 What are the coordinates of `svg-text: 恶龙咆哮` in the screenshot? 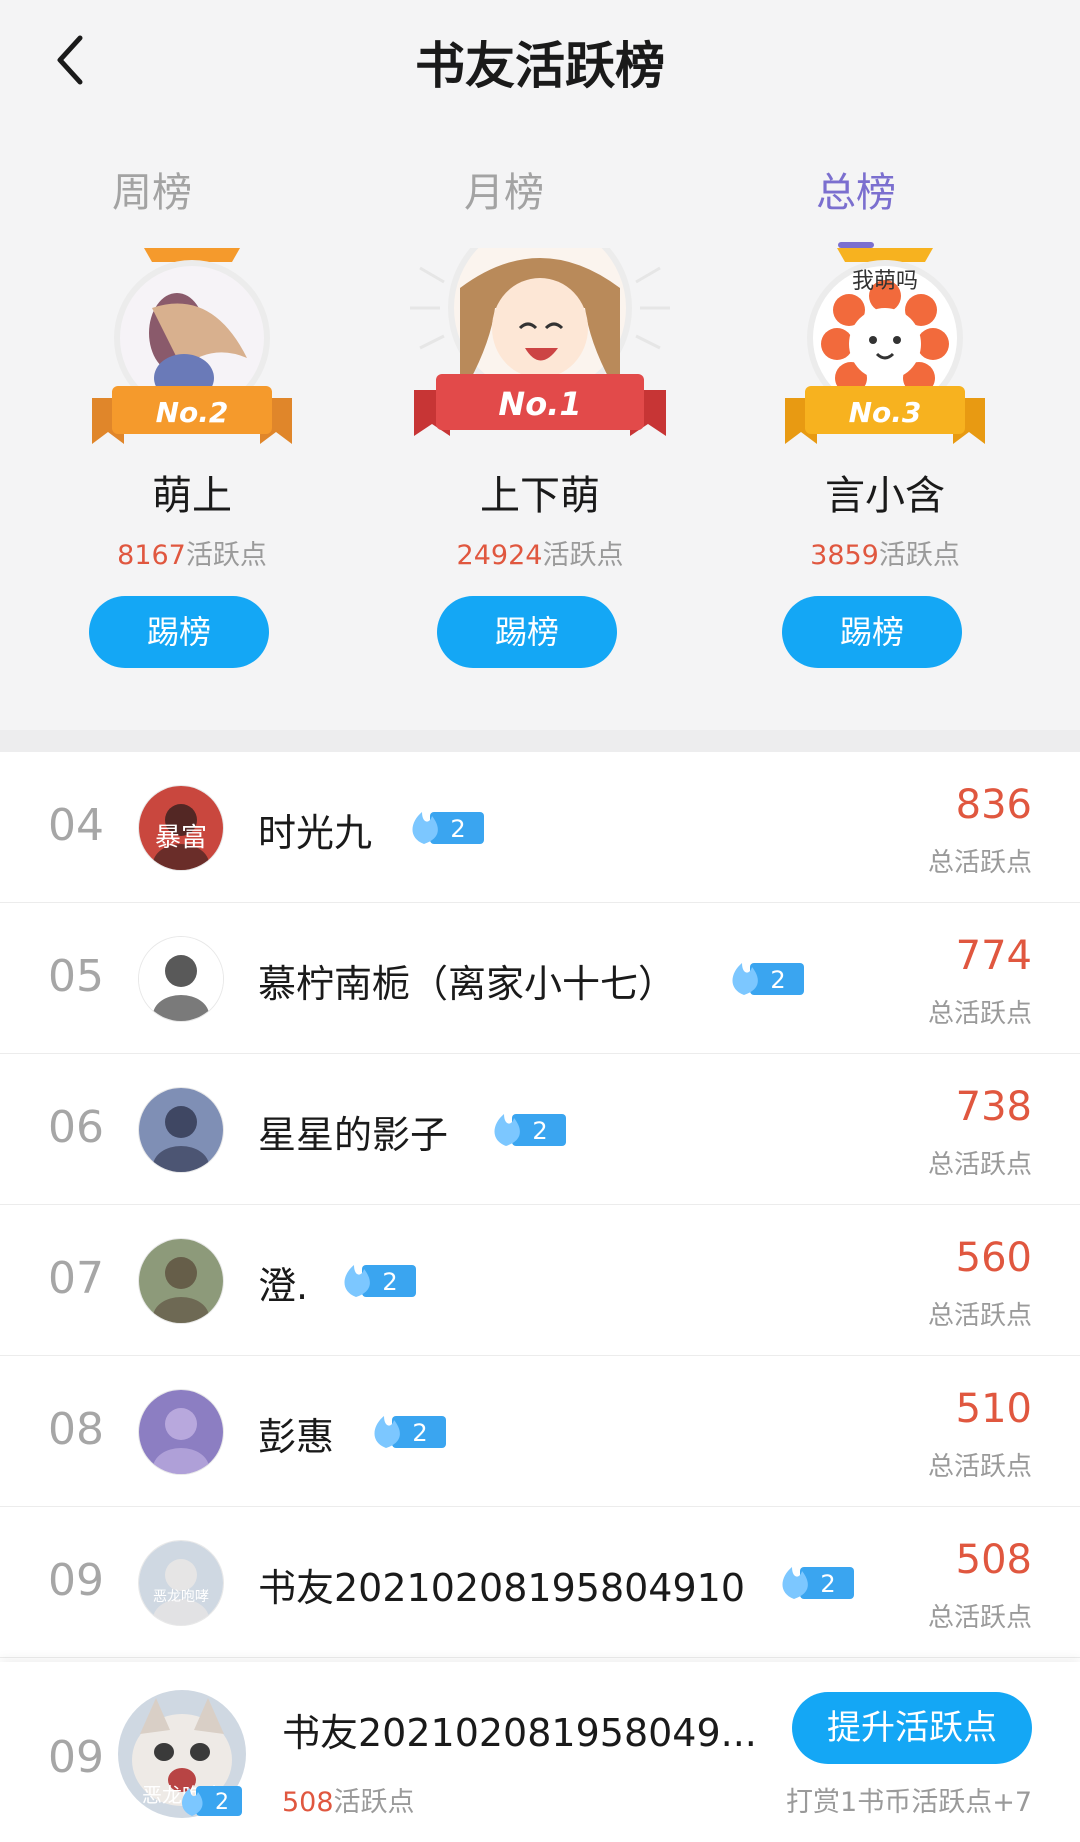 It's located at (181, 1597).